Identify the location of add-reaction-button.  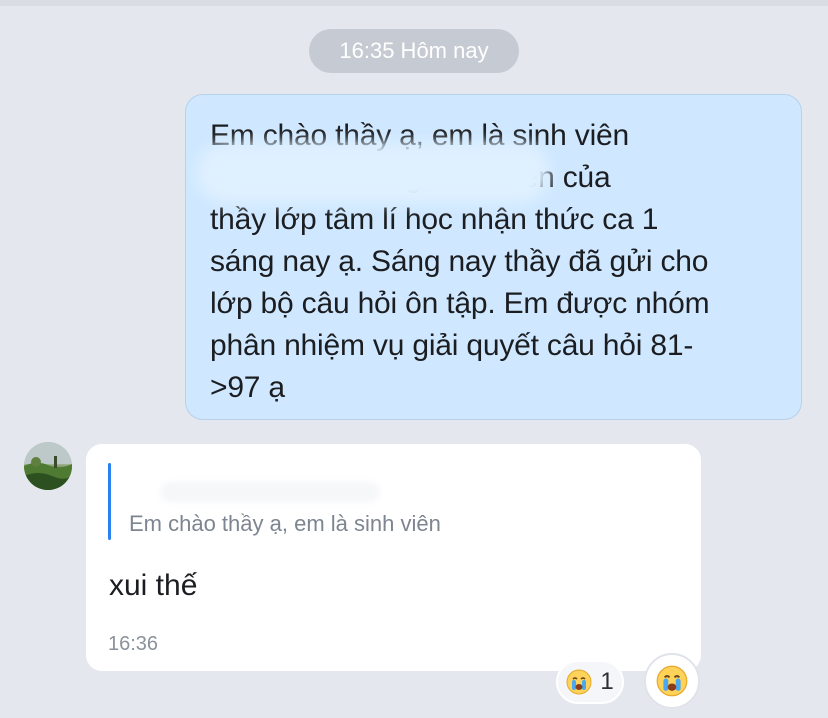
(672, 681).